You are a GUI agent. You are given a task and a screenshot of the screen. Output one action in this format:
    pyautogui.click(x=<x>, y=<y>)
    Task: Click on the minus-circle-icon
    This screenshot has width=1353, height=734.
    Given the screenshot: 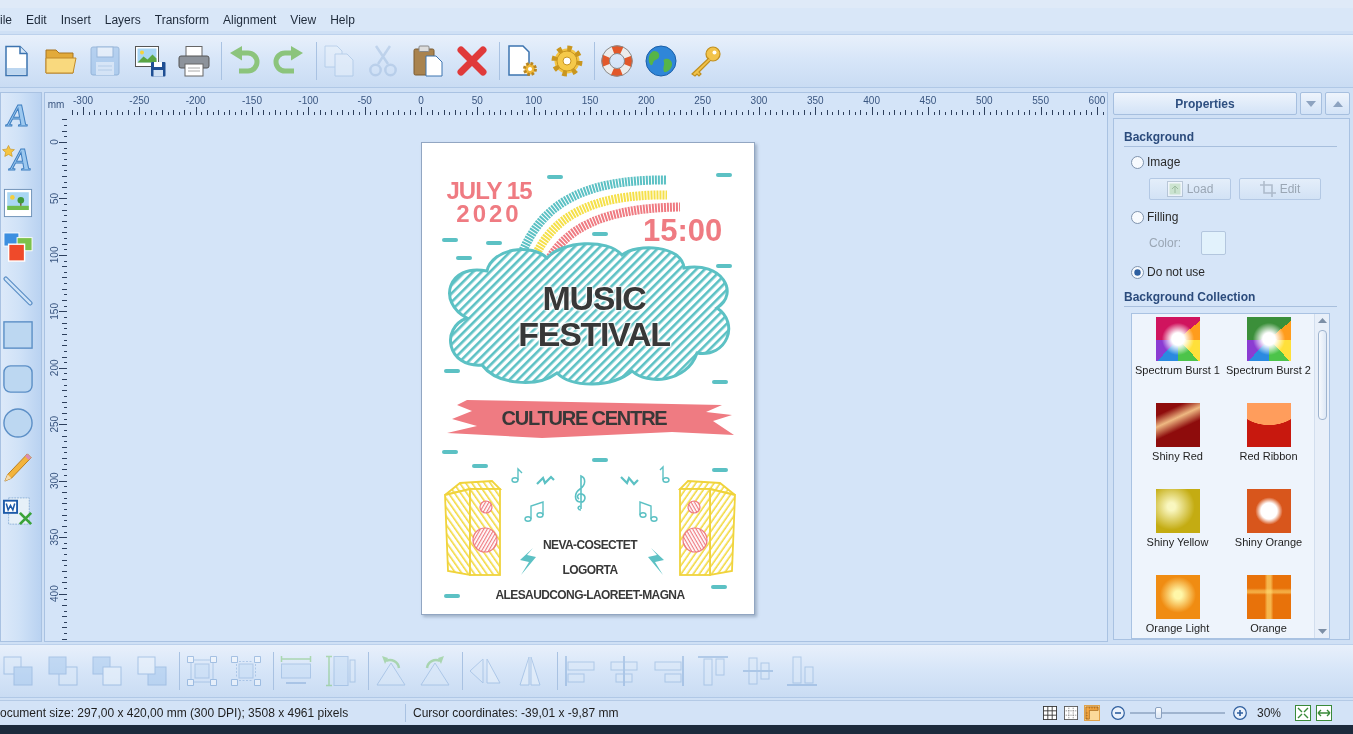 What is the action you would take?
    pyautogui.click(x=1117, y=712)
    